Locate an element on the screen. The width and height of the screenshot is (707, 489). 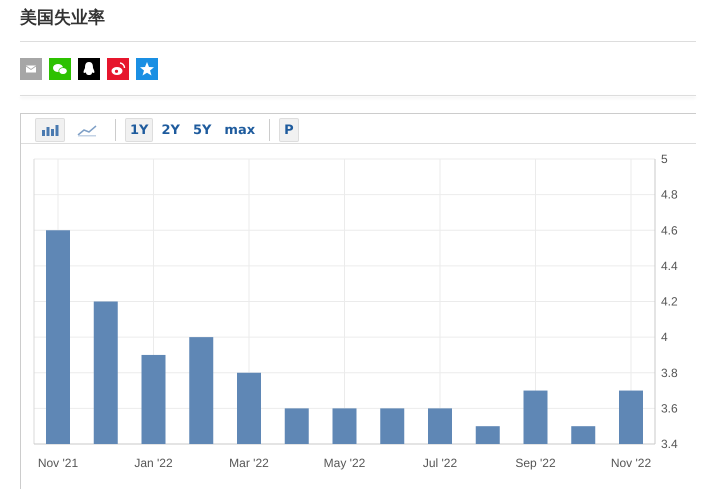
x-axis-label: Nov '21 is located at coordinates (58, 463).